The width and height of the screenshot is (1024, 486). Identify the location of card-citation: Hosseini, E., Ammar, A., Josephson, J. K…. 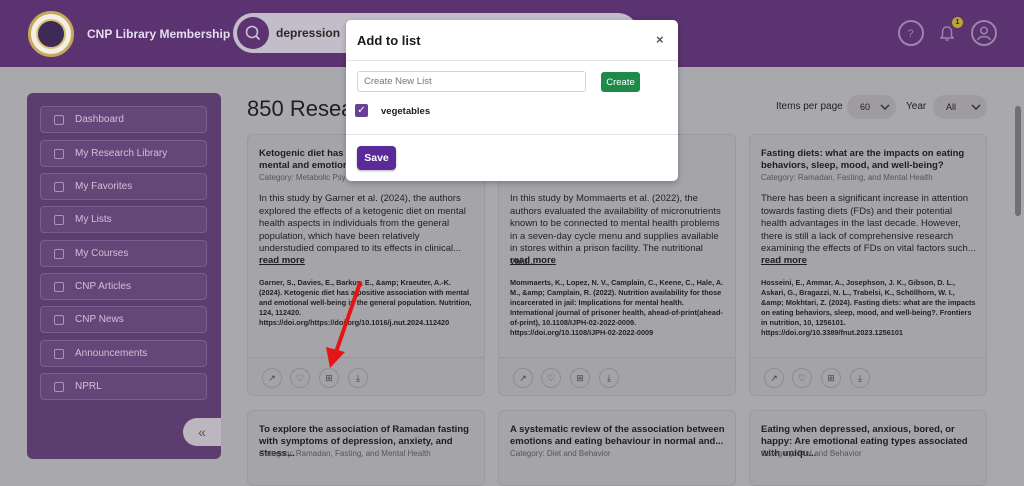
(868, 307).